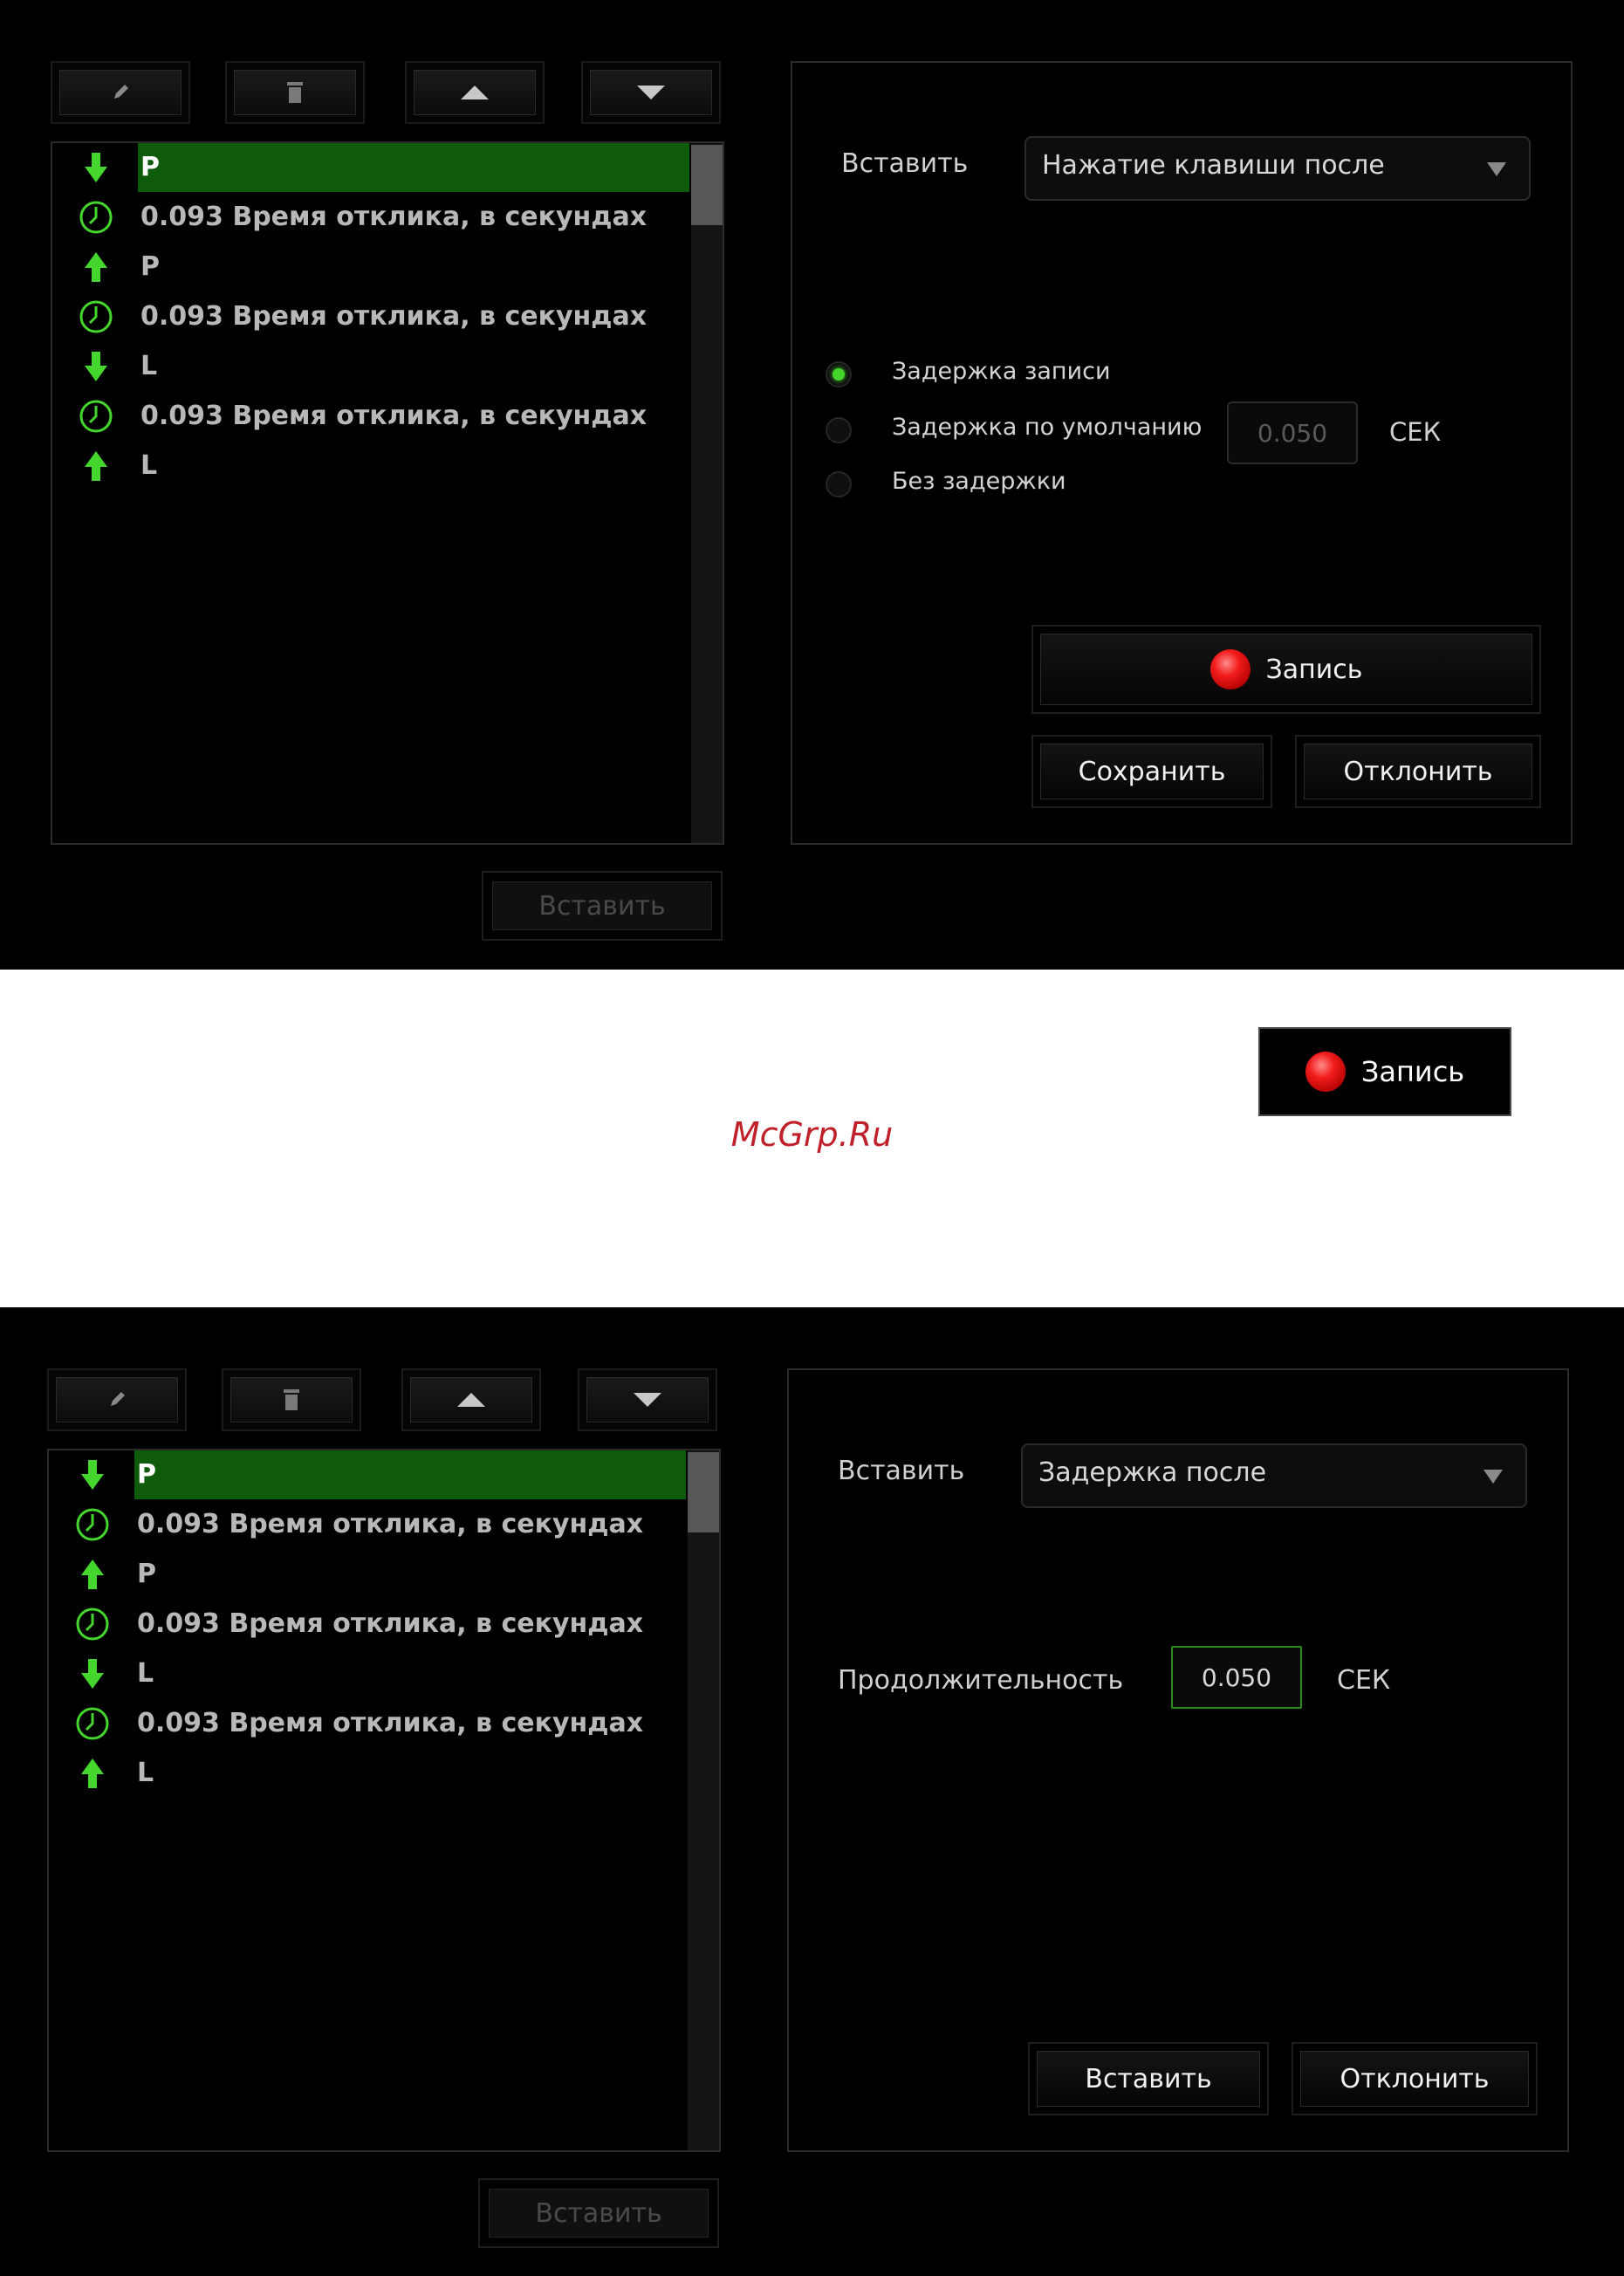  Describe the element at coordinates (839, 484) in the screenshot. I see `radio-no-delay` at that location.